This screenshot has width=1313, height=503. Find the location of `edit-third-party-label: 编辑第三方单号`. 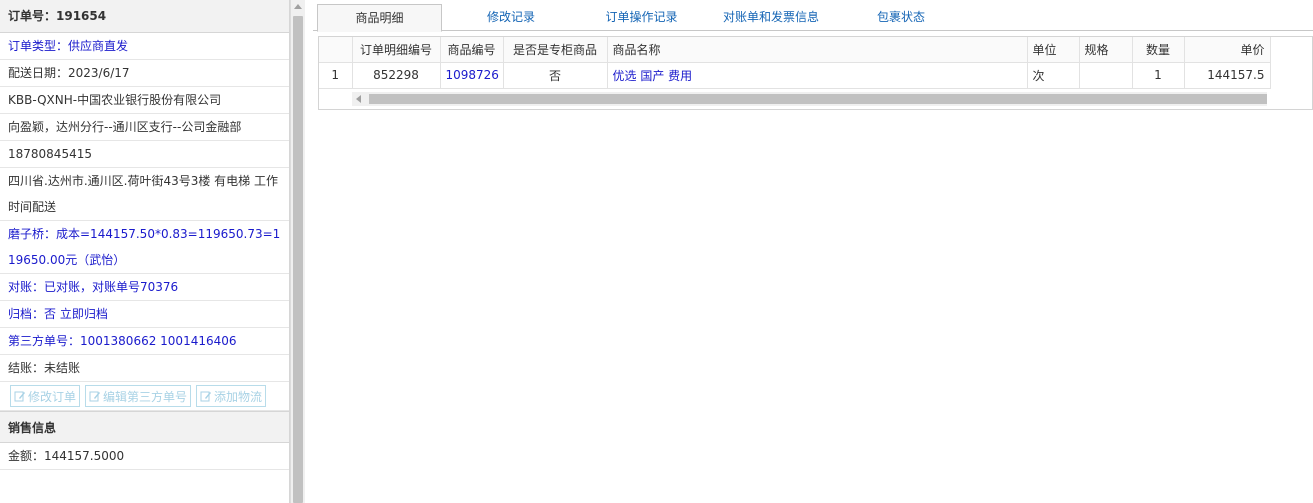

edit-third-party-label: 编辑第三方单号 is located at coordinates (145, 396).